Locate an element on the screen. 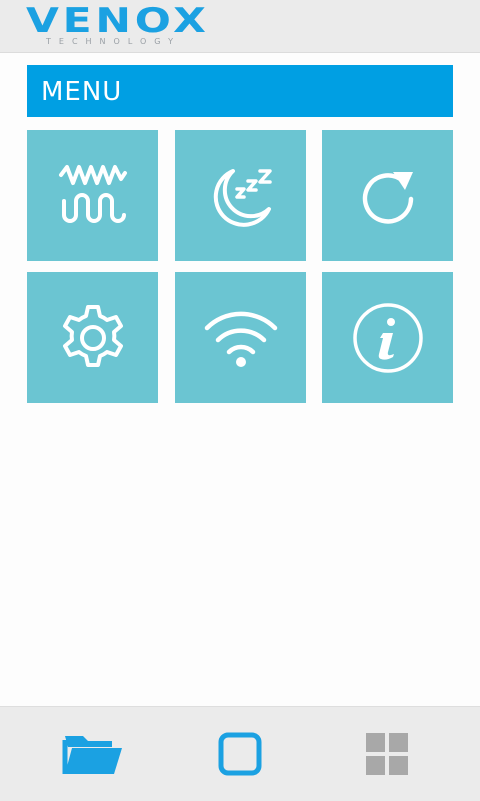 This screenshot has width=480, height=801. brand-tagline: TECHNOLOGY is located at coordinates (113, 41).